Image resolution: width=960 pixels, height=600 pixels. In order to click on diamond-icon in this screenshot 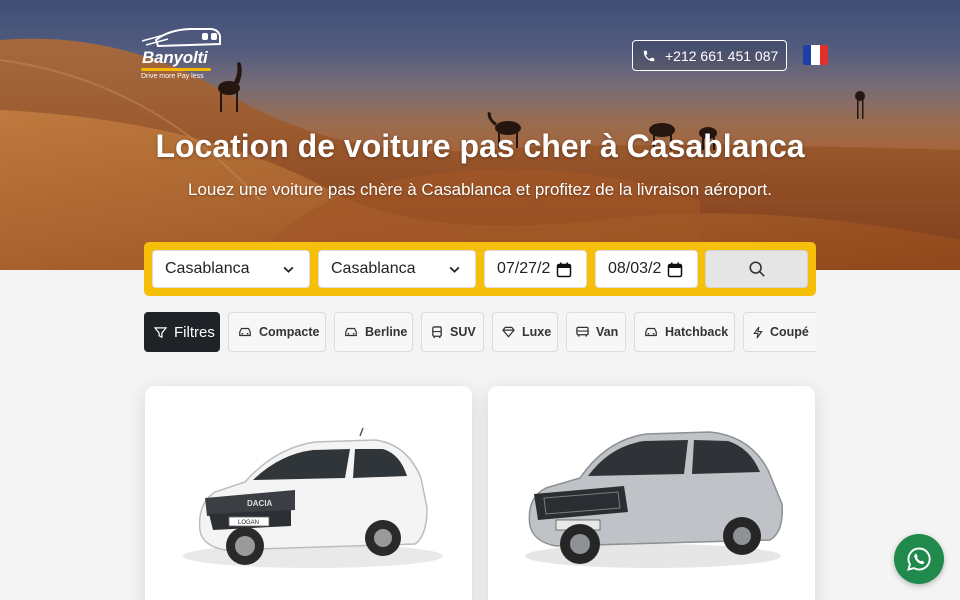, I will do `click(508, 332)`.